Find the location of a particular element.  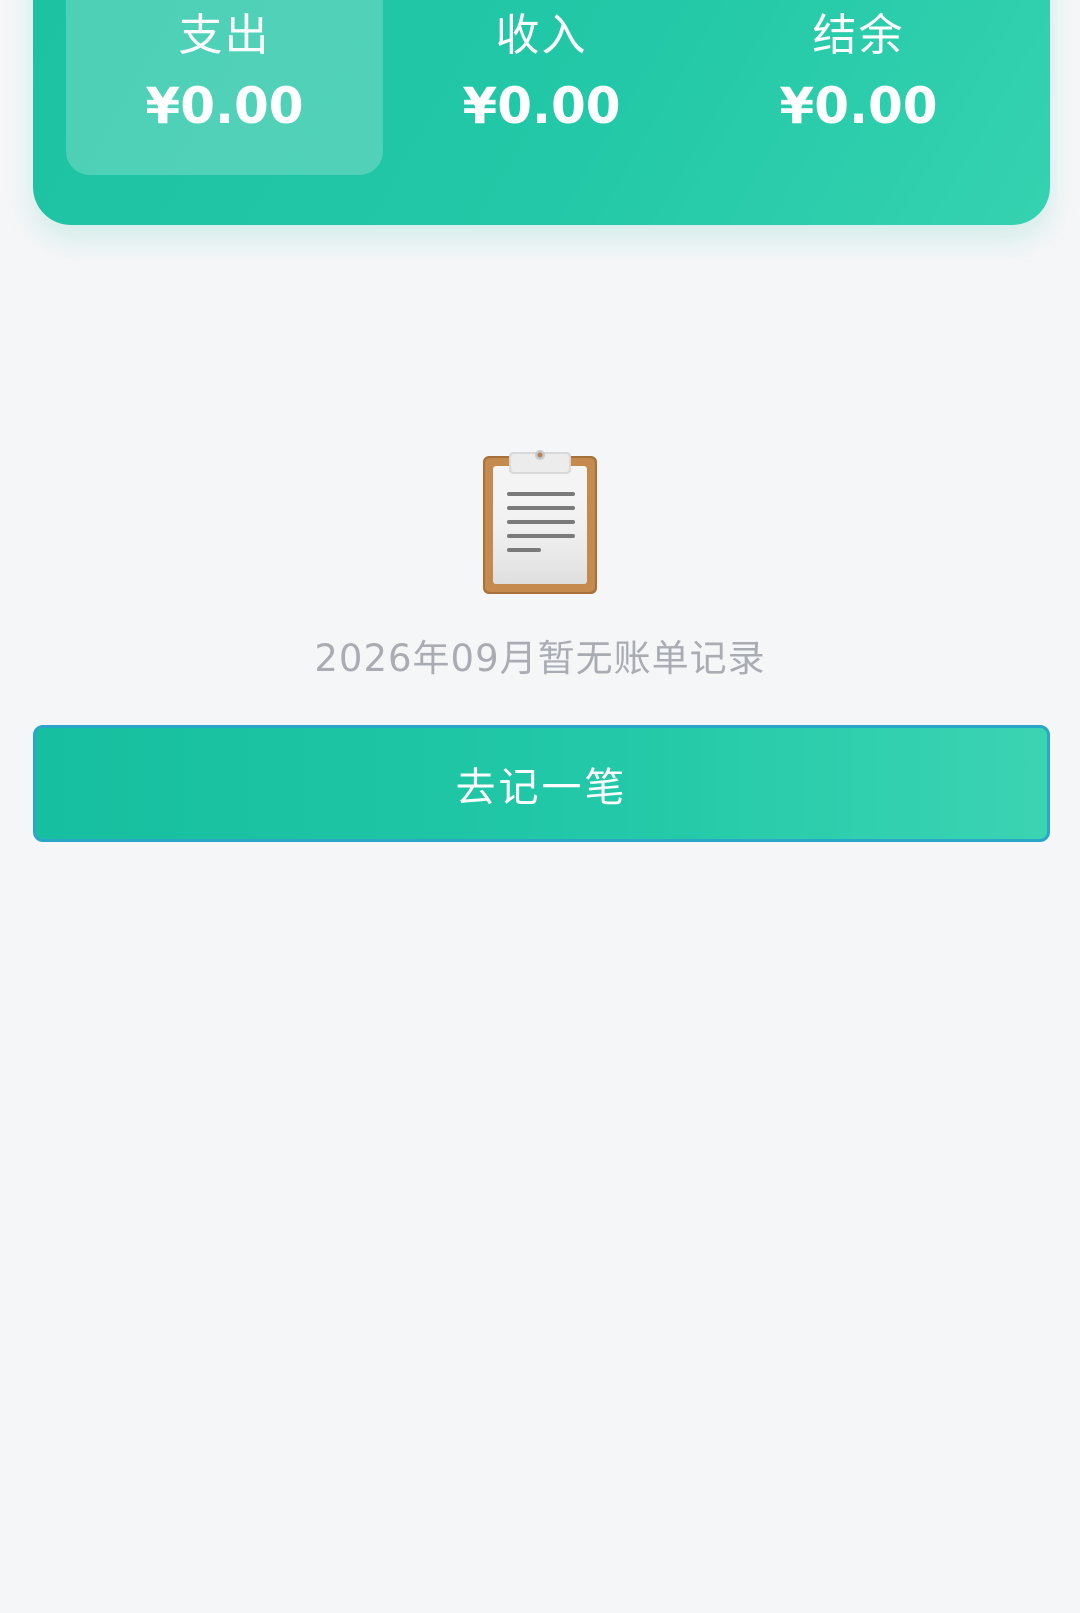

summary-label-expense: 支出 is located at coordinates (224, 35).